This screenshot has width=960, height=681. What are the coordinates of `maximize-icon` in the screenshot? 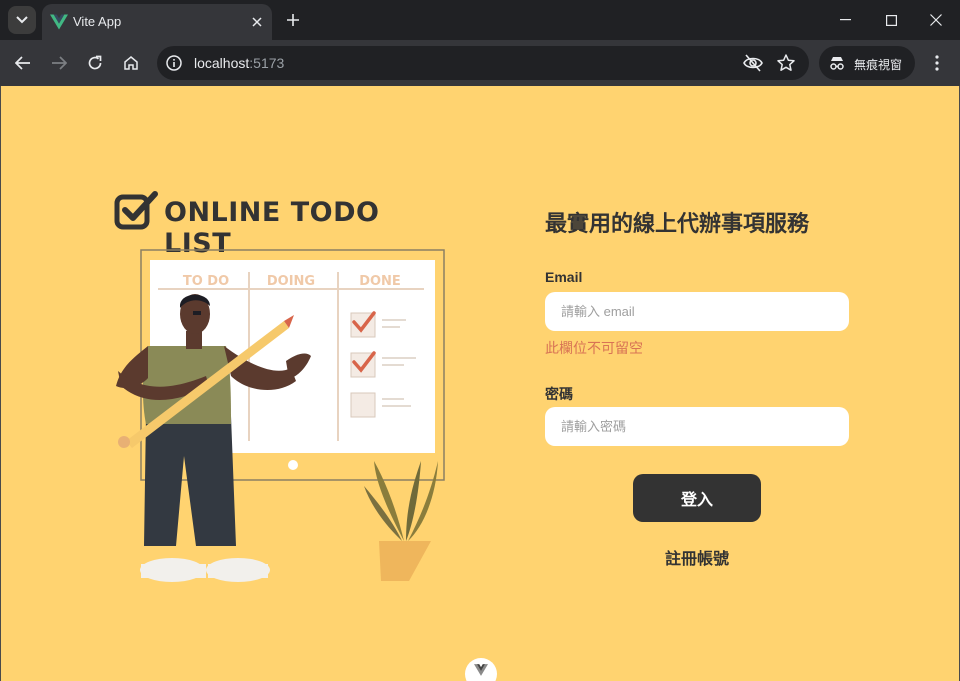 It's located at (891, 20).